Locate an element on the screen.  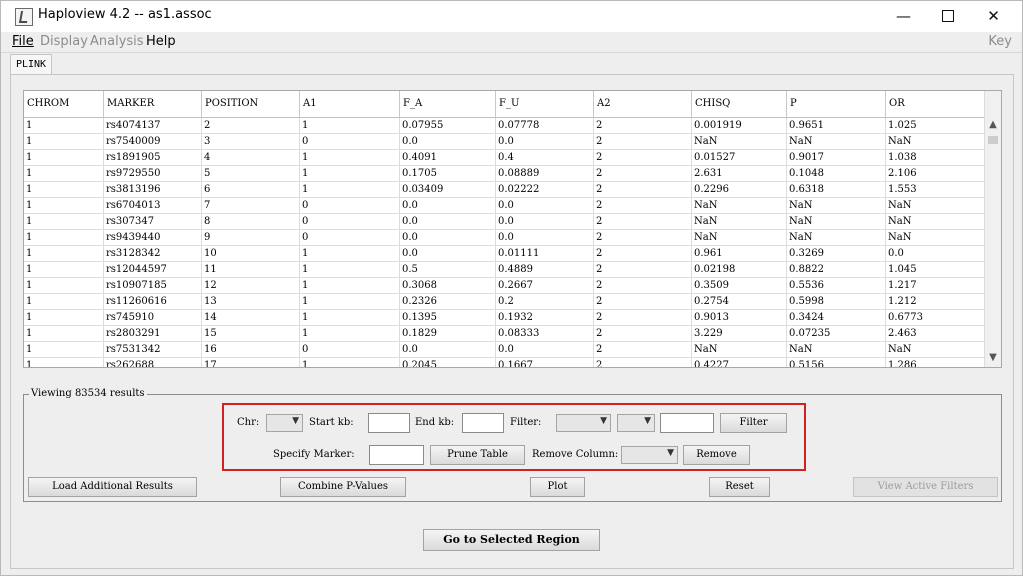
cell-chisq: NaN is located at coordinates (739, 222).